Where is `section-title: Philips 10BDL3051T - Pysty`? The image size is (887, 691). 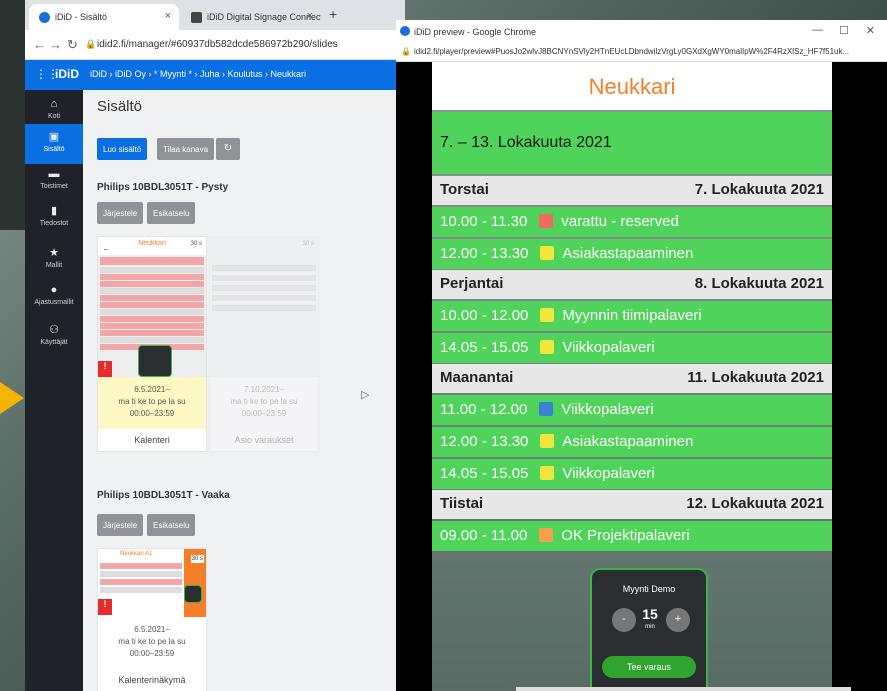 section-title: Philips 10BDL3051T - Pysty is located at coordinates (163, 187).